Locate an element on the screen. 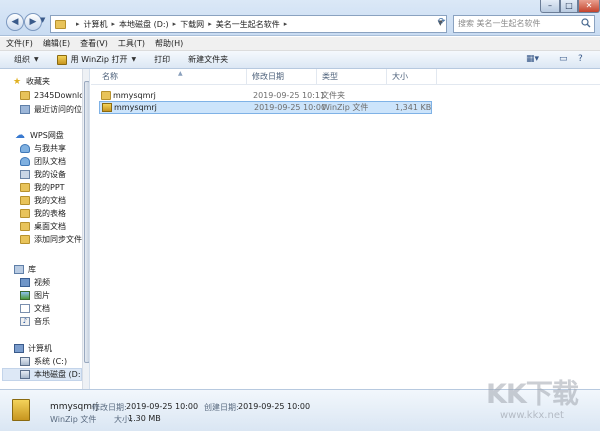 This screenshot has width=600, height=431. computer-icon is located at coordinates (19, 348).